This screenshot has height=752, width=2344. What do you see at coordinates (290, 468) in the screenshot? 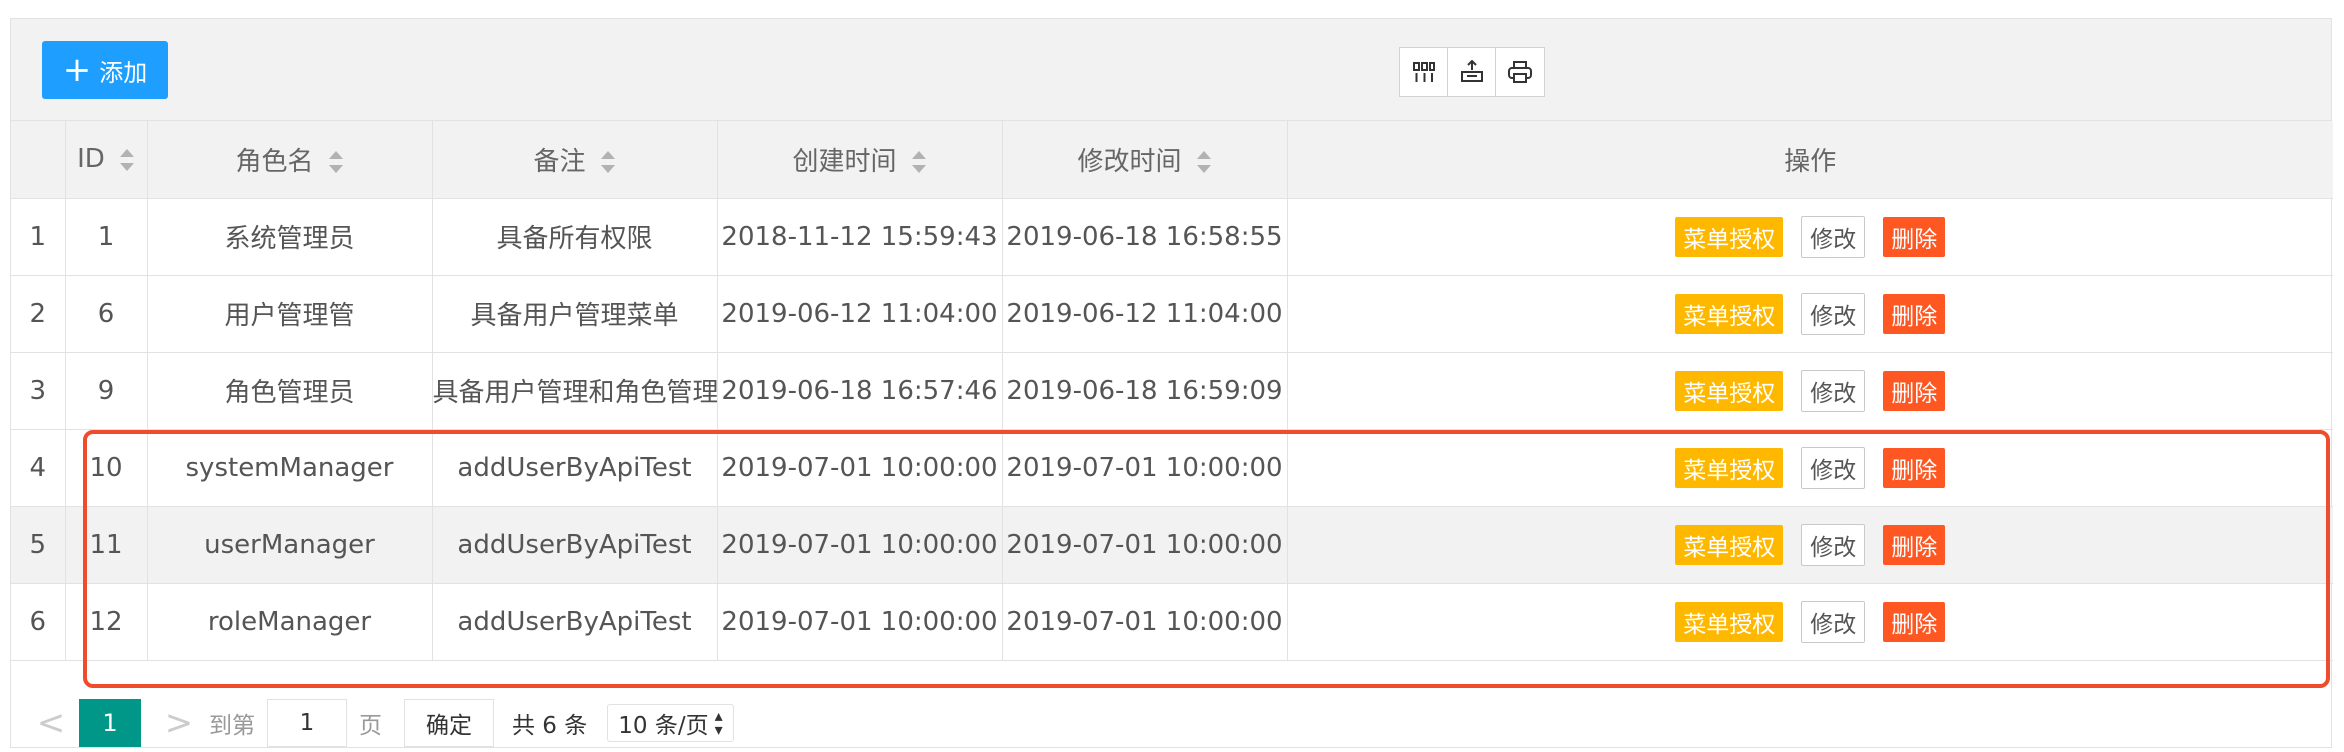
I see `row-role-name: systemManager` at bounding box center [290, 468].